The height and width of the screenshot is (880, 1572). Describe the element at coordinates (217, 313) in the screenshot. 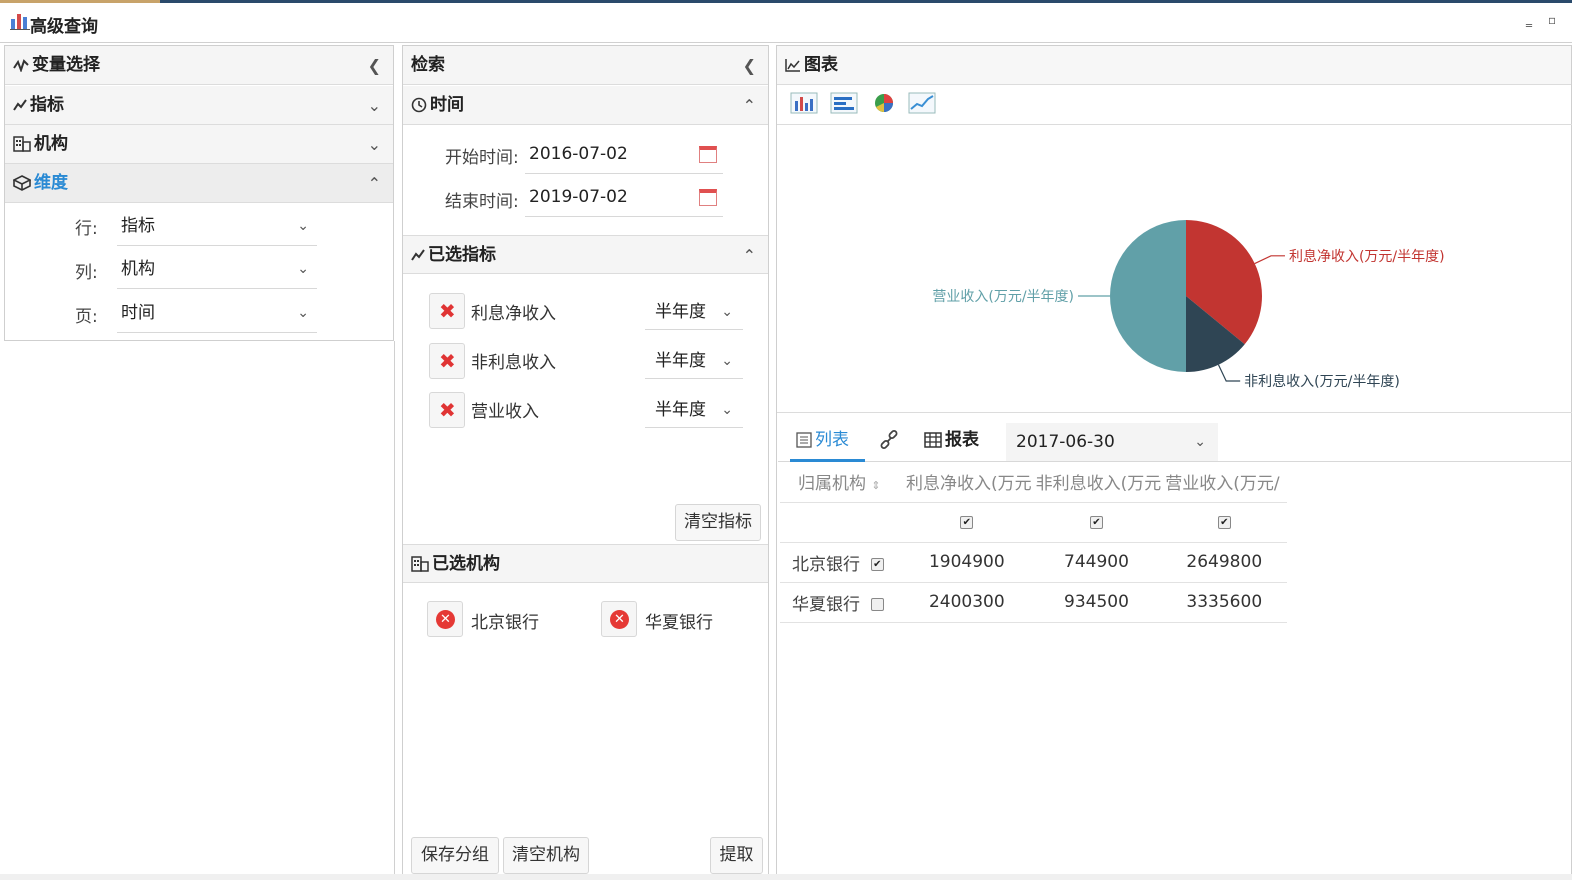

I see `dim-page-select: 时间 ⌄` at that location.